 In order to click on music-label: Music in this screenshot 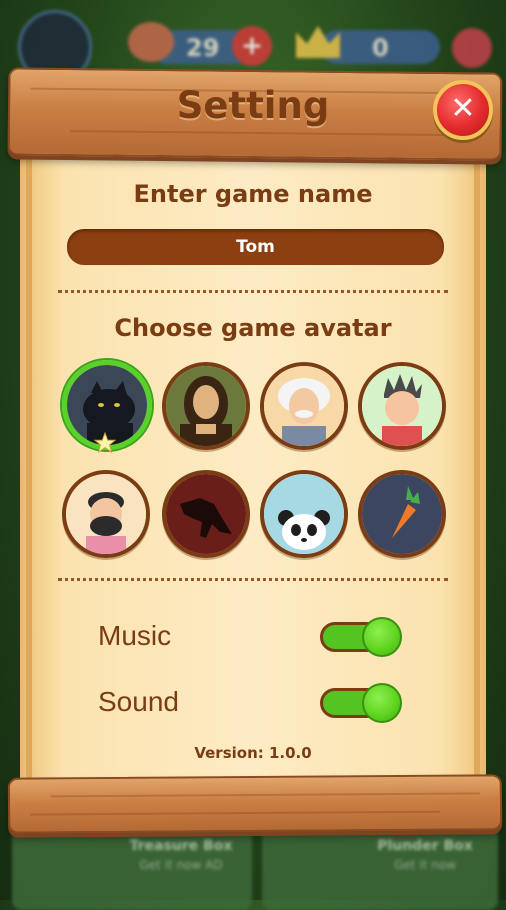, I will do `click(135, 635)`.